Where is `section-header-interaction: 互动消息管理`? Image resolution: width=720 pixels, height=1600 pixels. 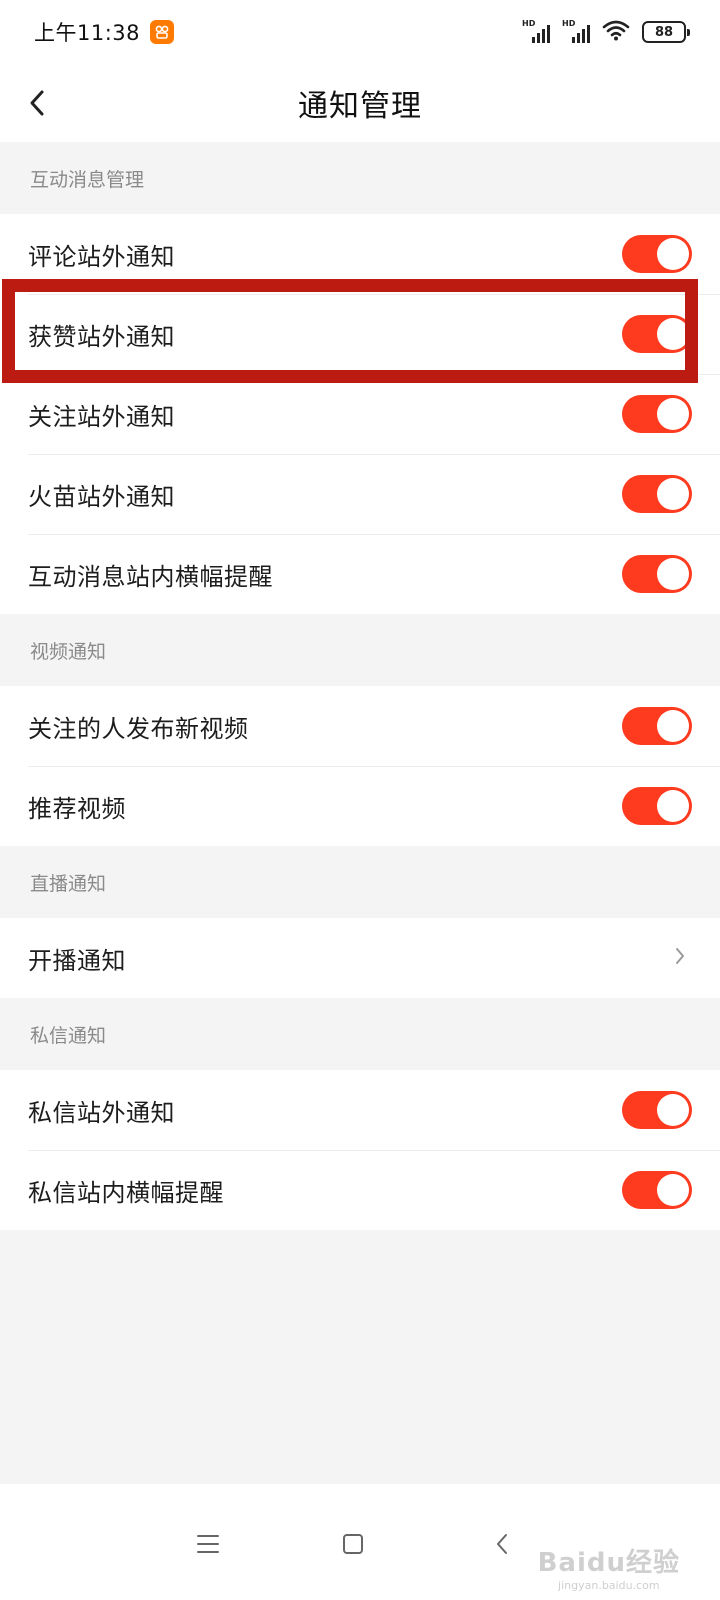
section-header-interaction: 互动消息管理 is located at coordinates (360, 178).